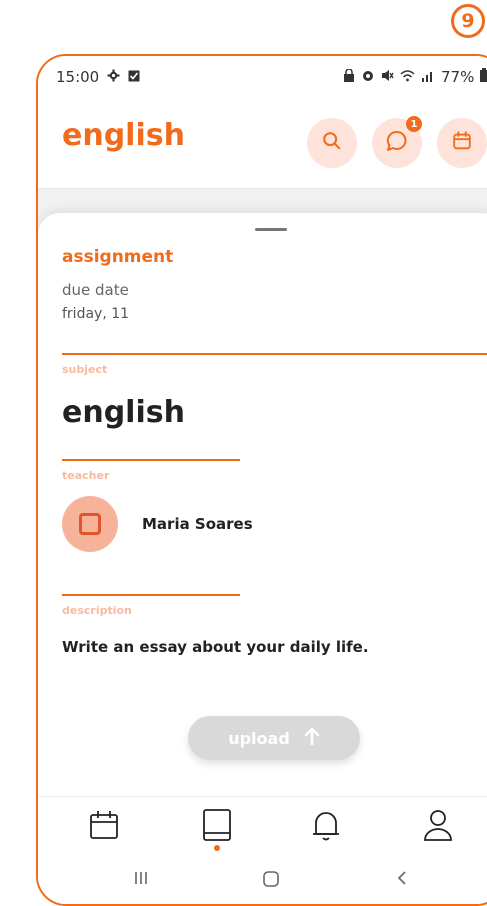  I want to click on nav-calendar, so click(104, 827).